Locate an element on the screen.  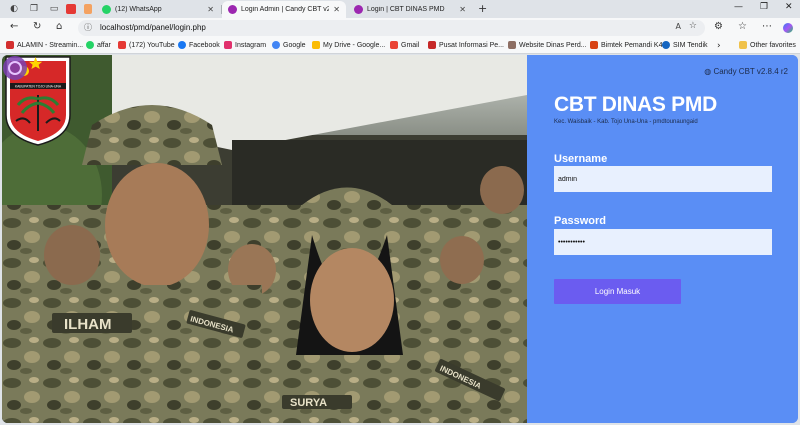
username-field is located at coordinates (663, 179).